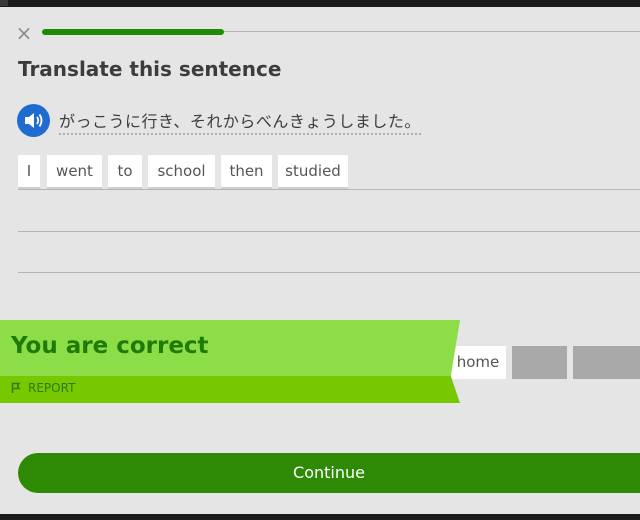 The height and width of the screenshot is (520, 640). I want to click on answer-chip: I, so click(29, 171).